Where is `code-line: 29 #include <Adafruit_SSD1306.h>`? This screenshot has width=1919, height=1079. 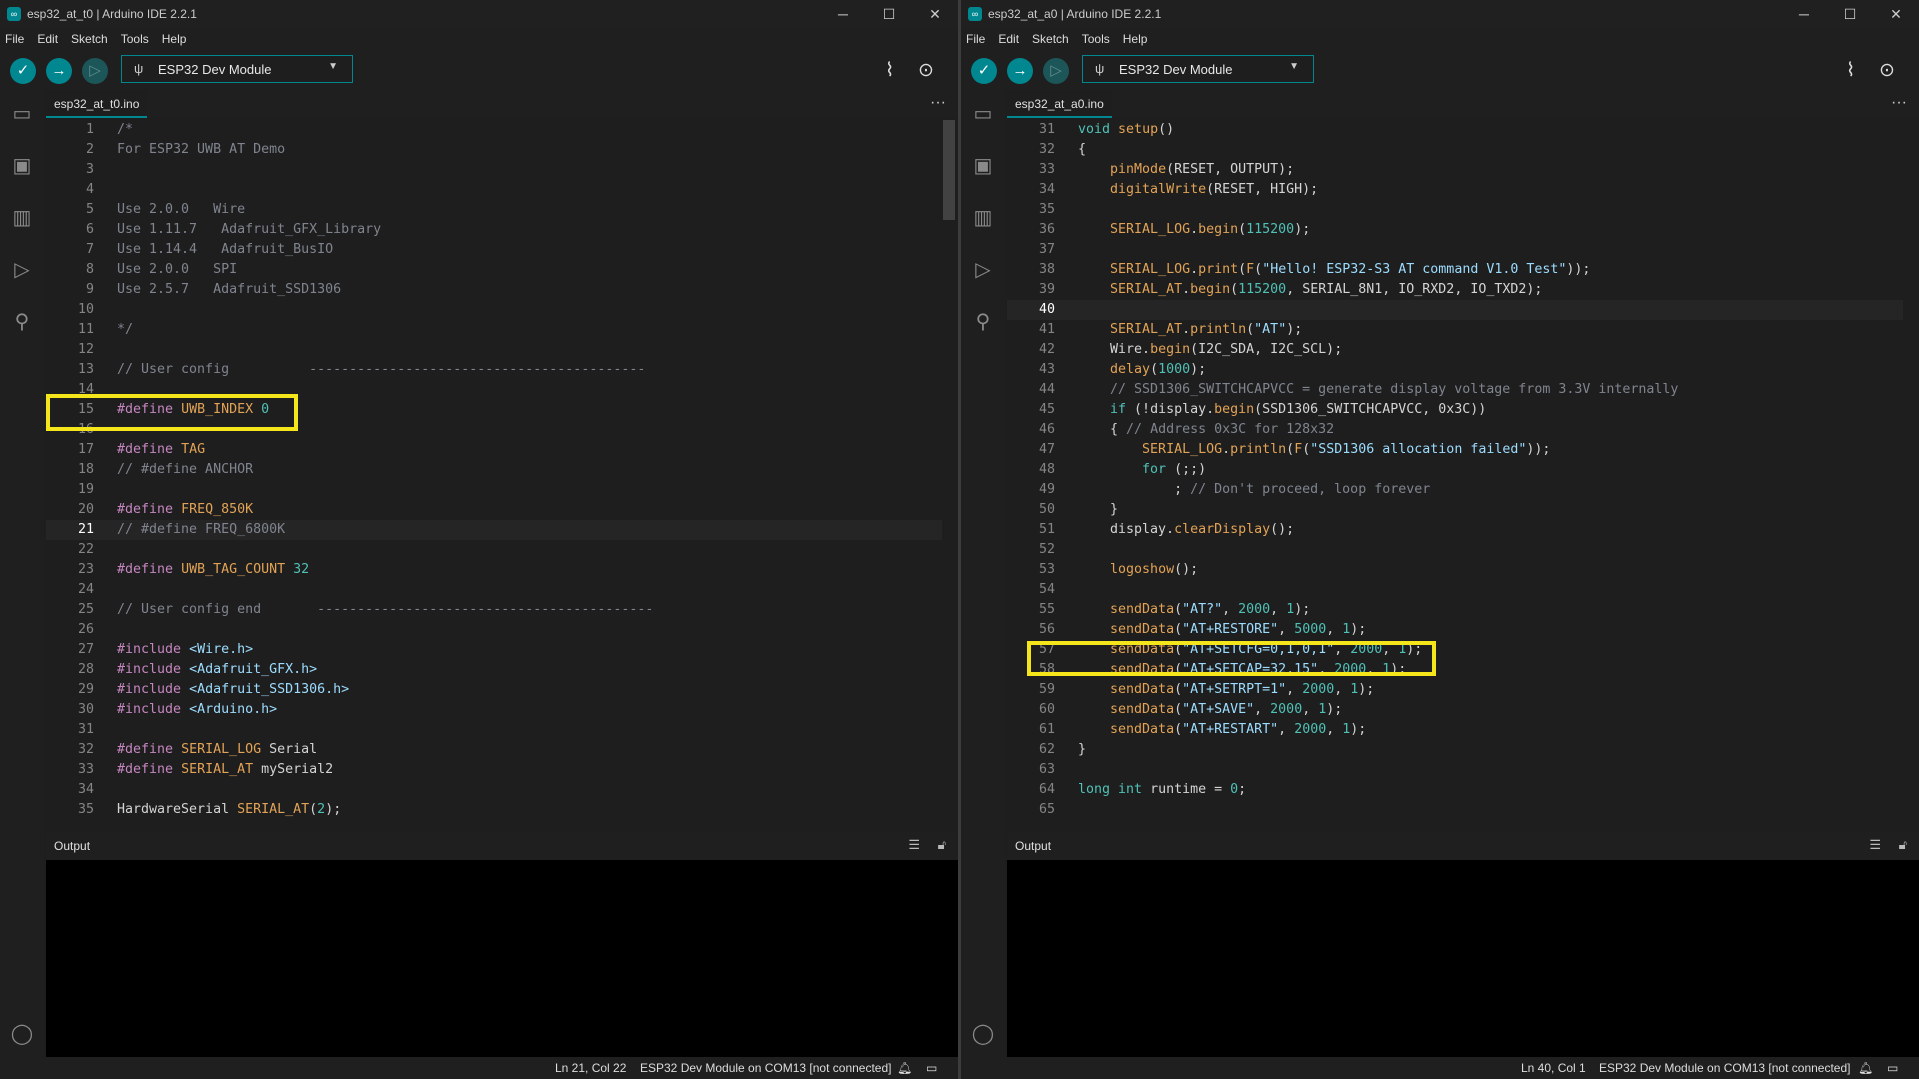
code-line: 29 #include <Adafruit_SSD1306.h> is located at coordinates (494, 690).